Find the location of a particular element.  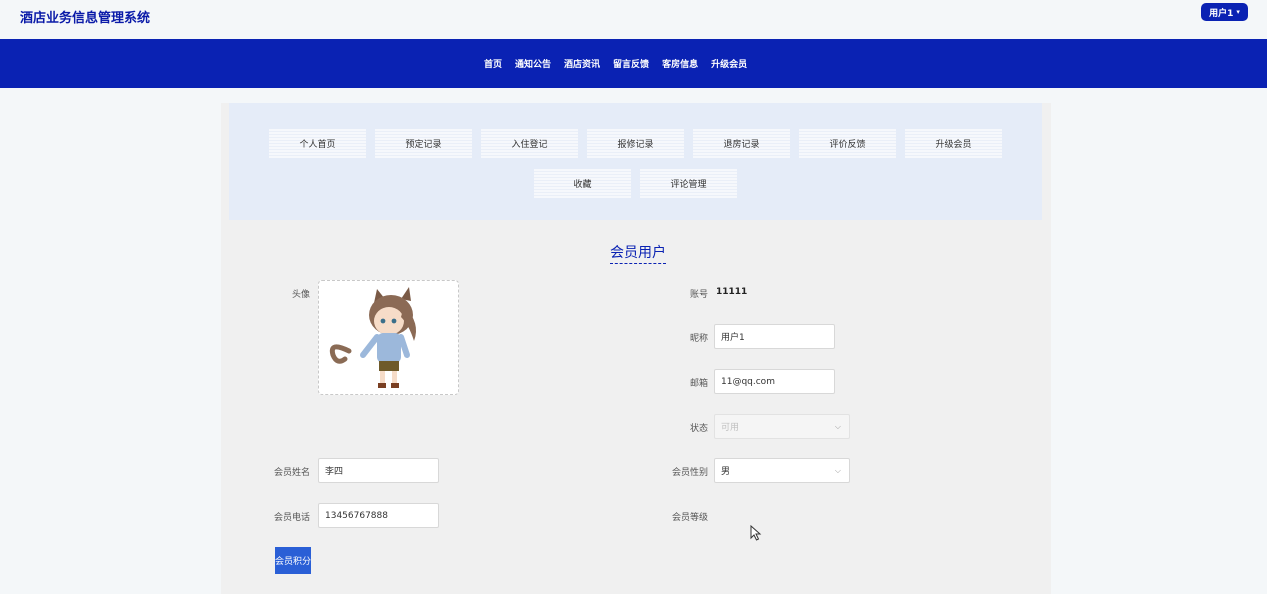

account-label: 账号 is located at coordinates (698, 295).